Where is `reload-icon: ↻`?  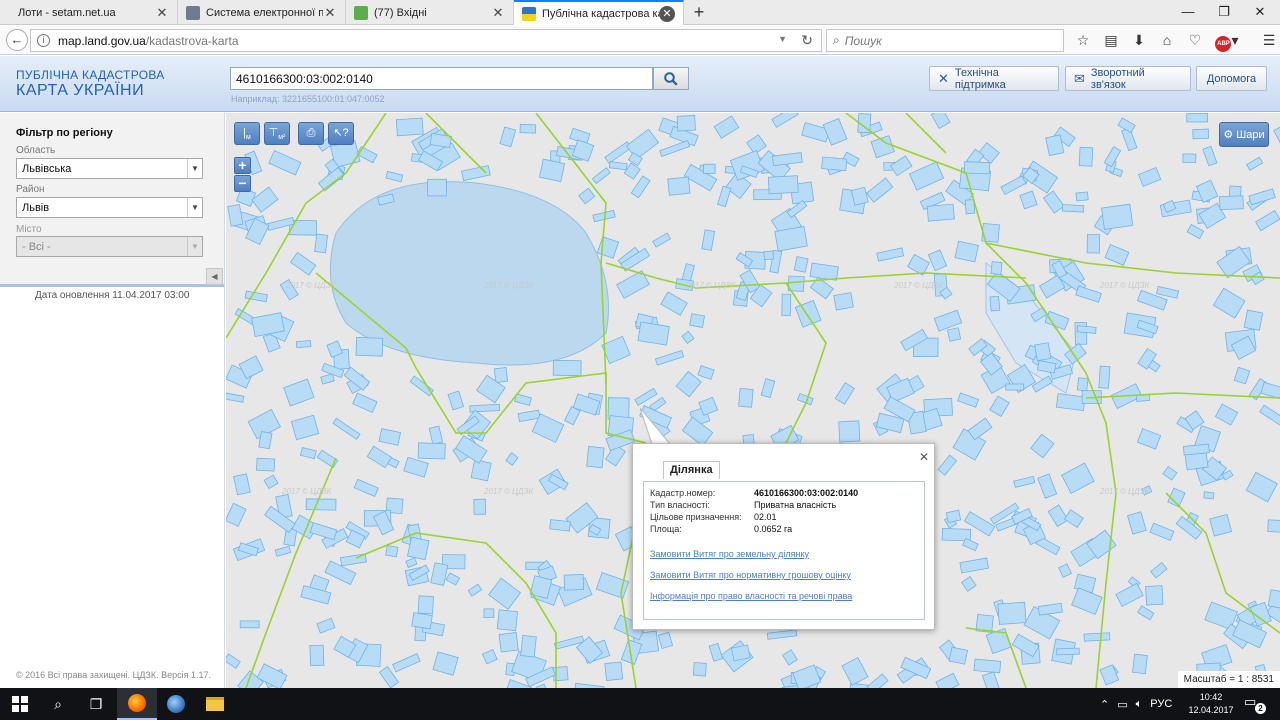
reload-icon: ↻ is located at coordinates (807, 40).